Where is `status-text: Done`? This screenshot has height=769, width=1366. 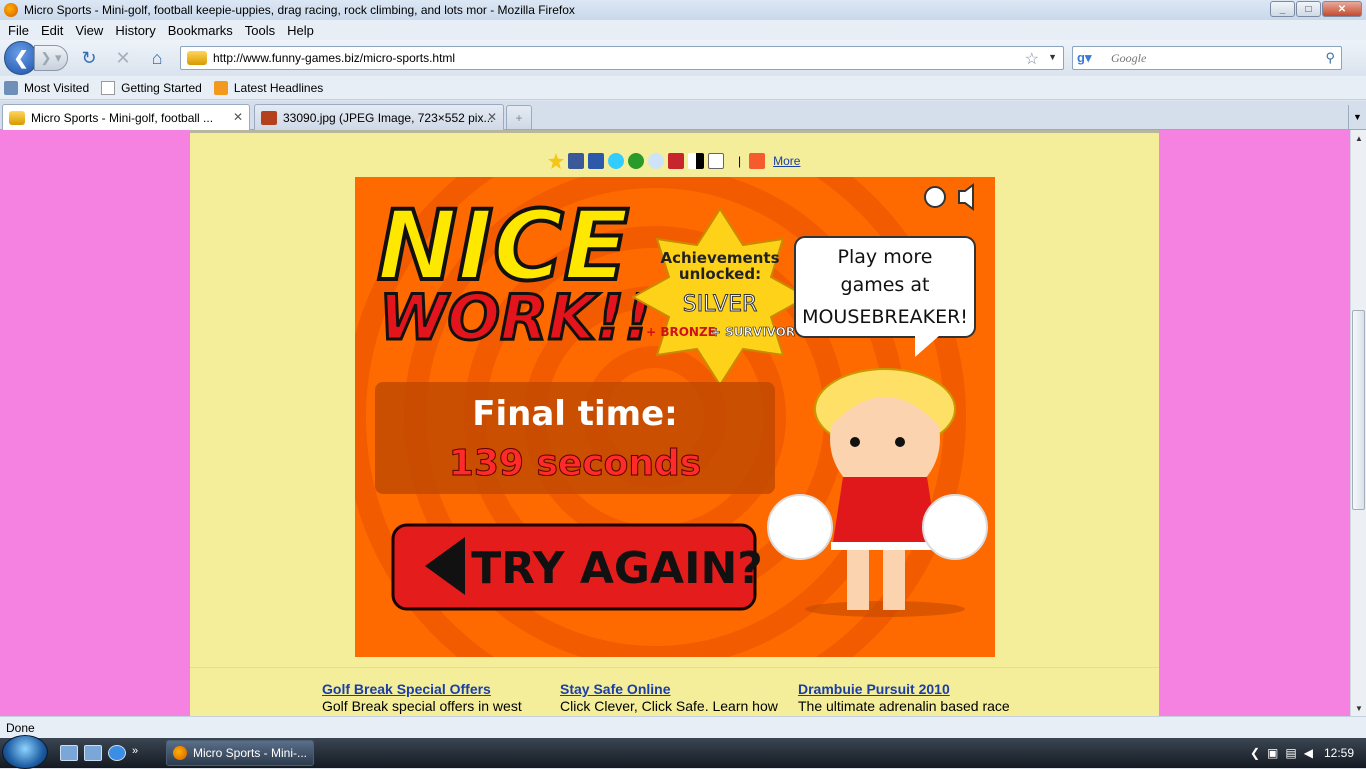 status-text: Done is located at coordinates (20, 727).